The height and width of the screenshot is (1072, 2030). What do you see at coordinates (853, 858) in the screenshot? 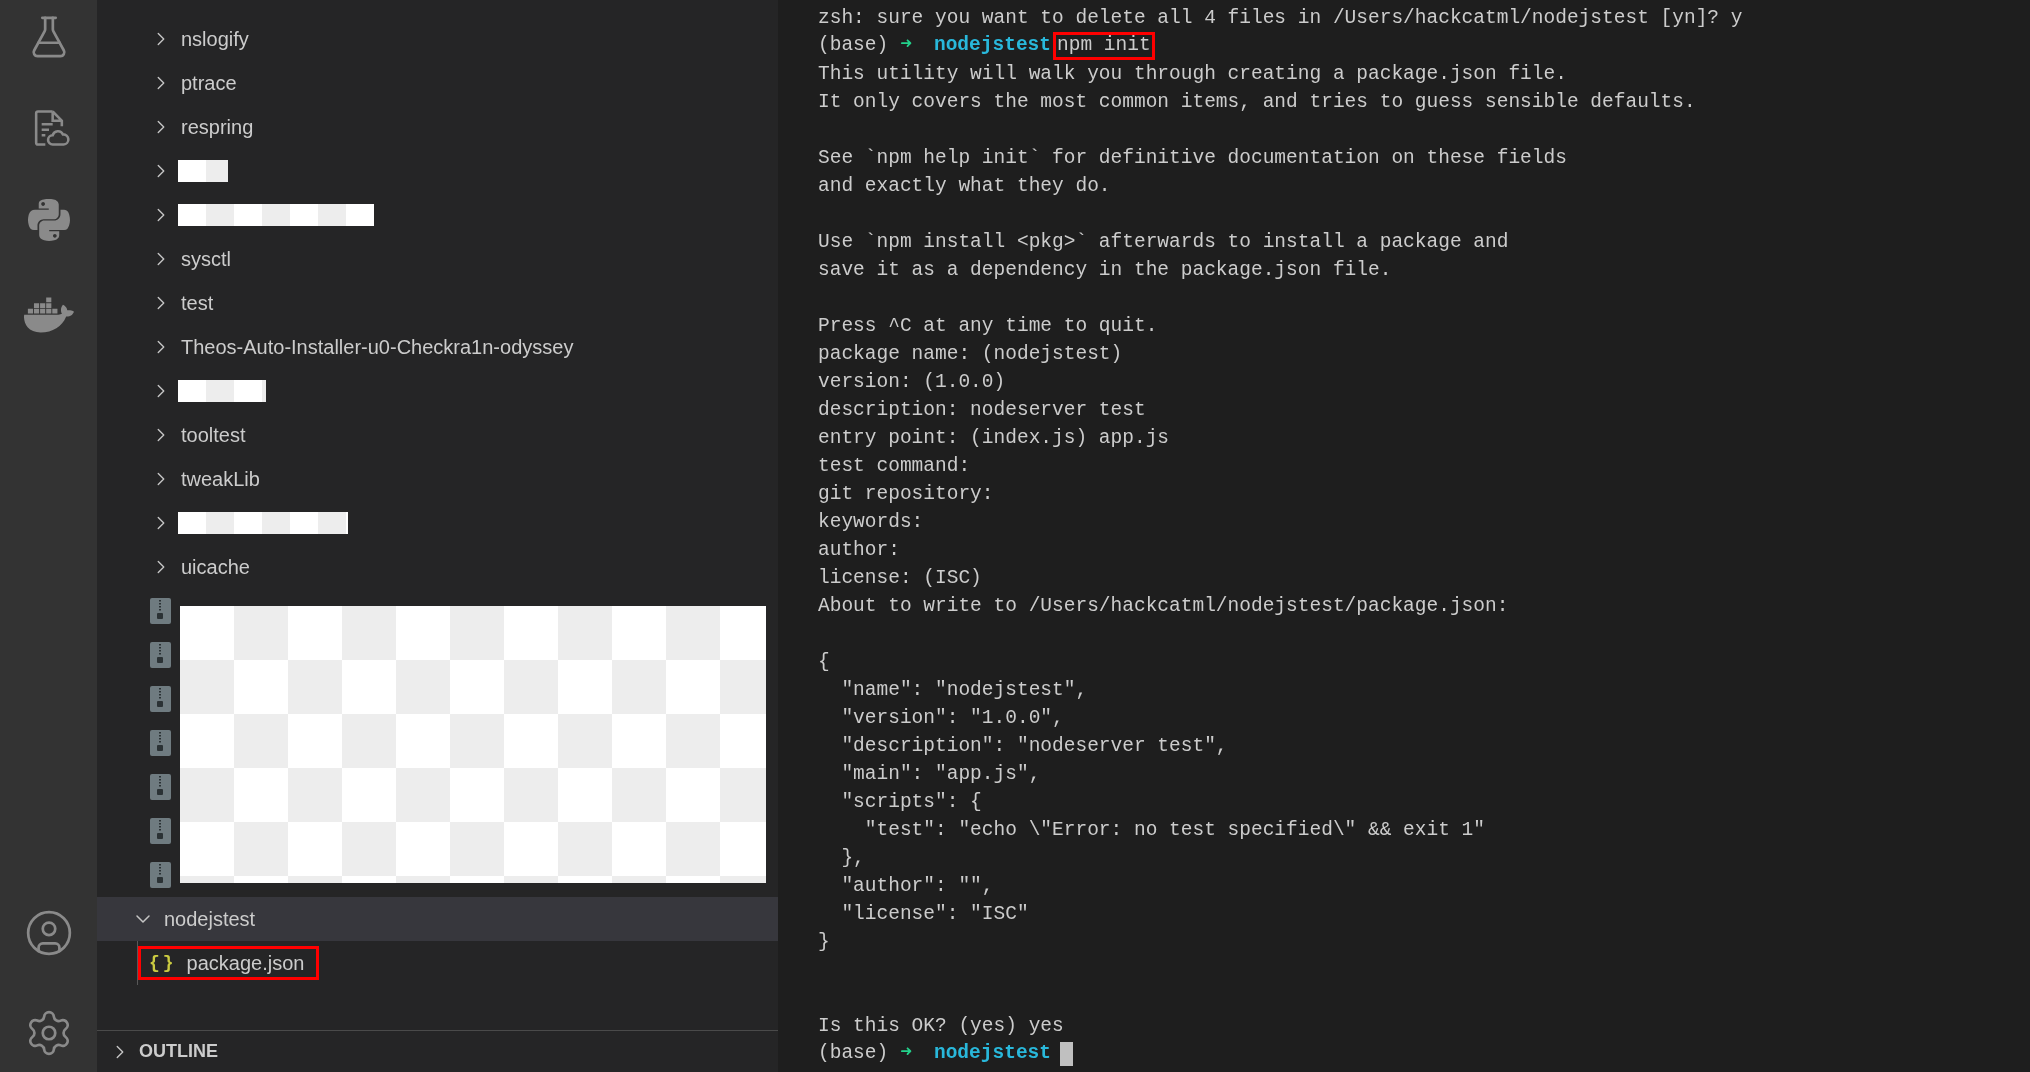
I see `terminal-line: },` at bounding box center [853, 858].